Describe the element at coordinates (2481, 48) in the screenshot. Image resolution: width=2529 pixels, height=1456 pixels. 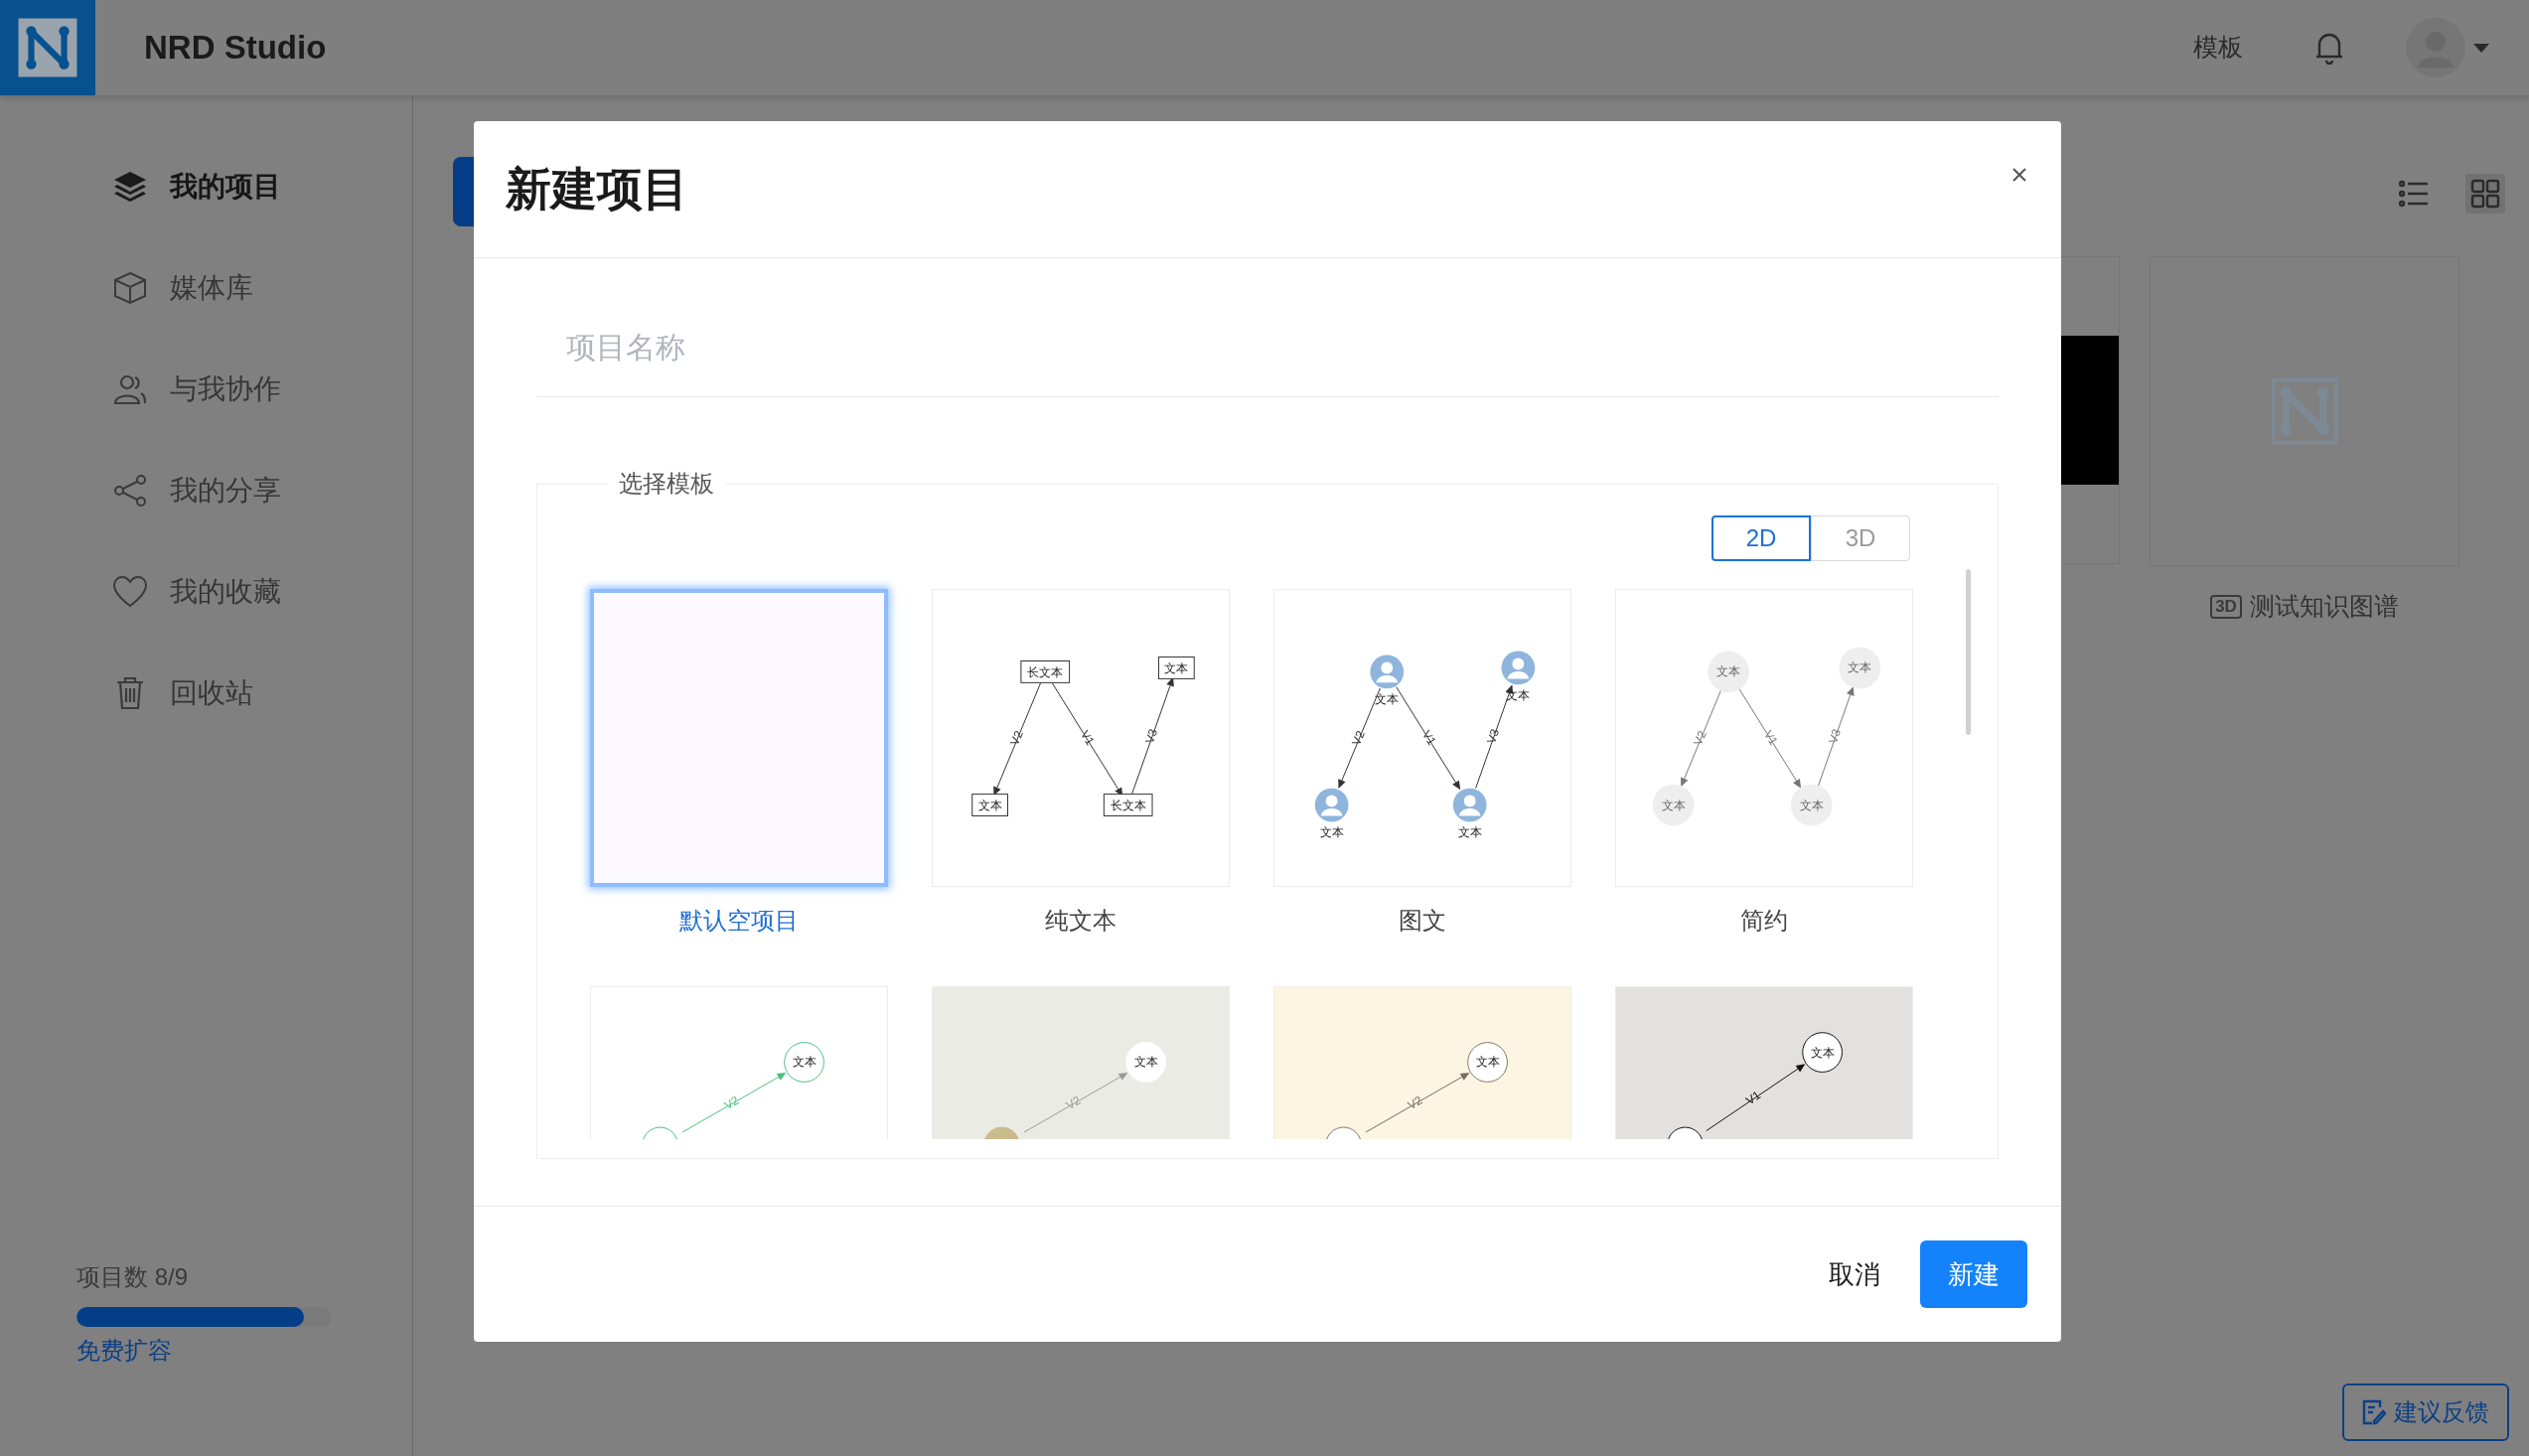
I see `caret-icon` at that location.